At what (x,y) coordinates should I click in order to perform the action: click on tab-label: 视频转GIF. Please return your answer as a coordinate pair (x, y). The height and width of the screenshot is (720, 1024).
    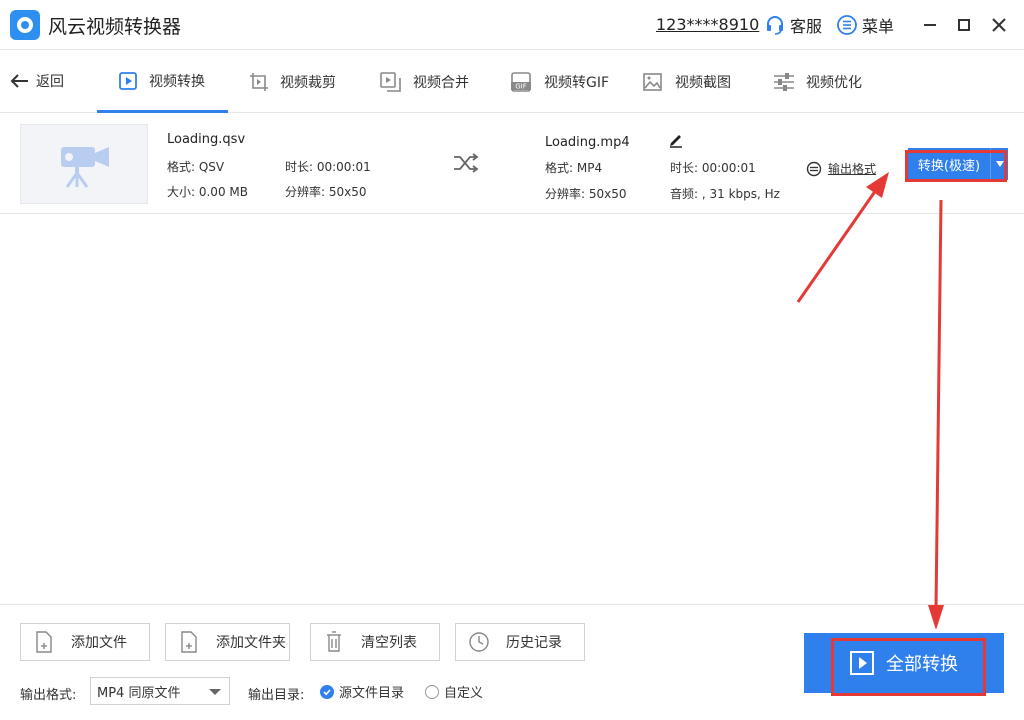
    Looking at the image, I should click on (577, 83).